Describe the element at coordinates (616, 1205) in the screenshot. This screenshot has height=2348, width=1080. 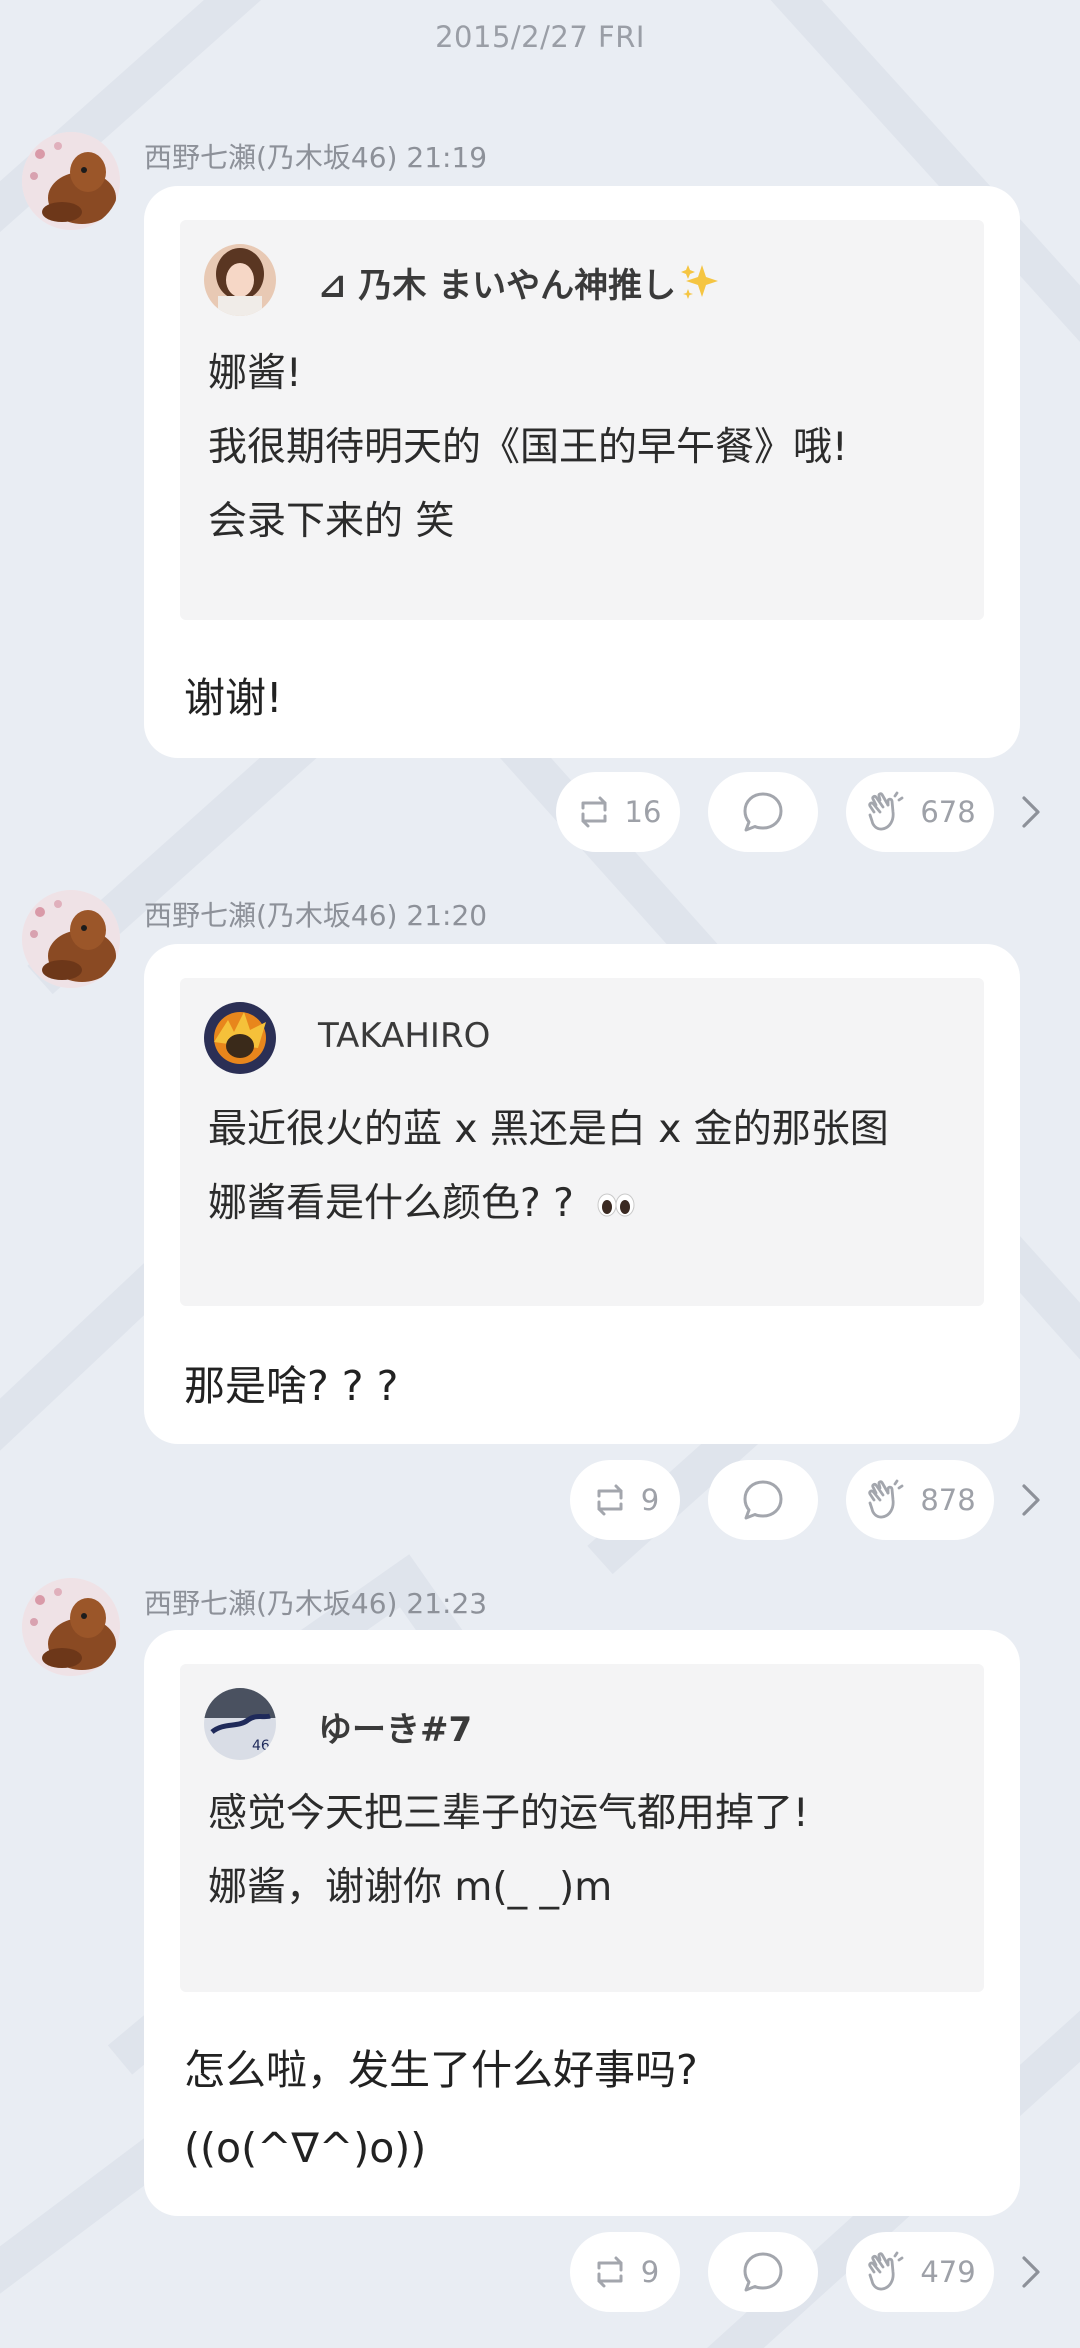
I see `eyes-icon` at that location.